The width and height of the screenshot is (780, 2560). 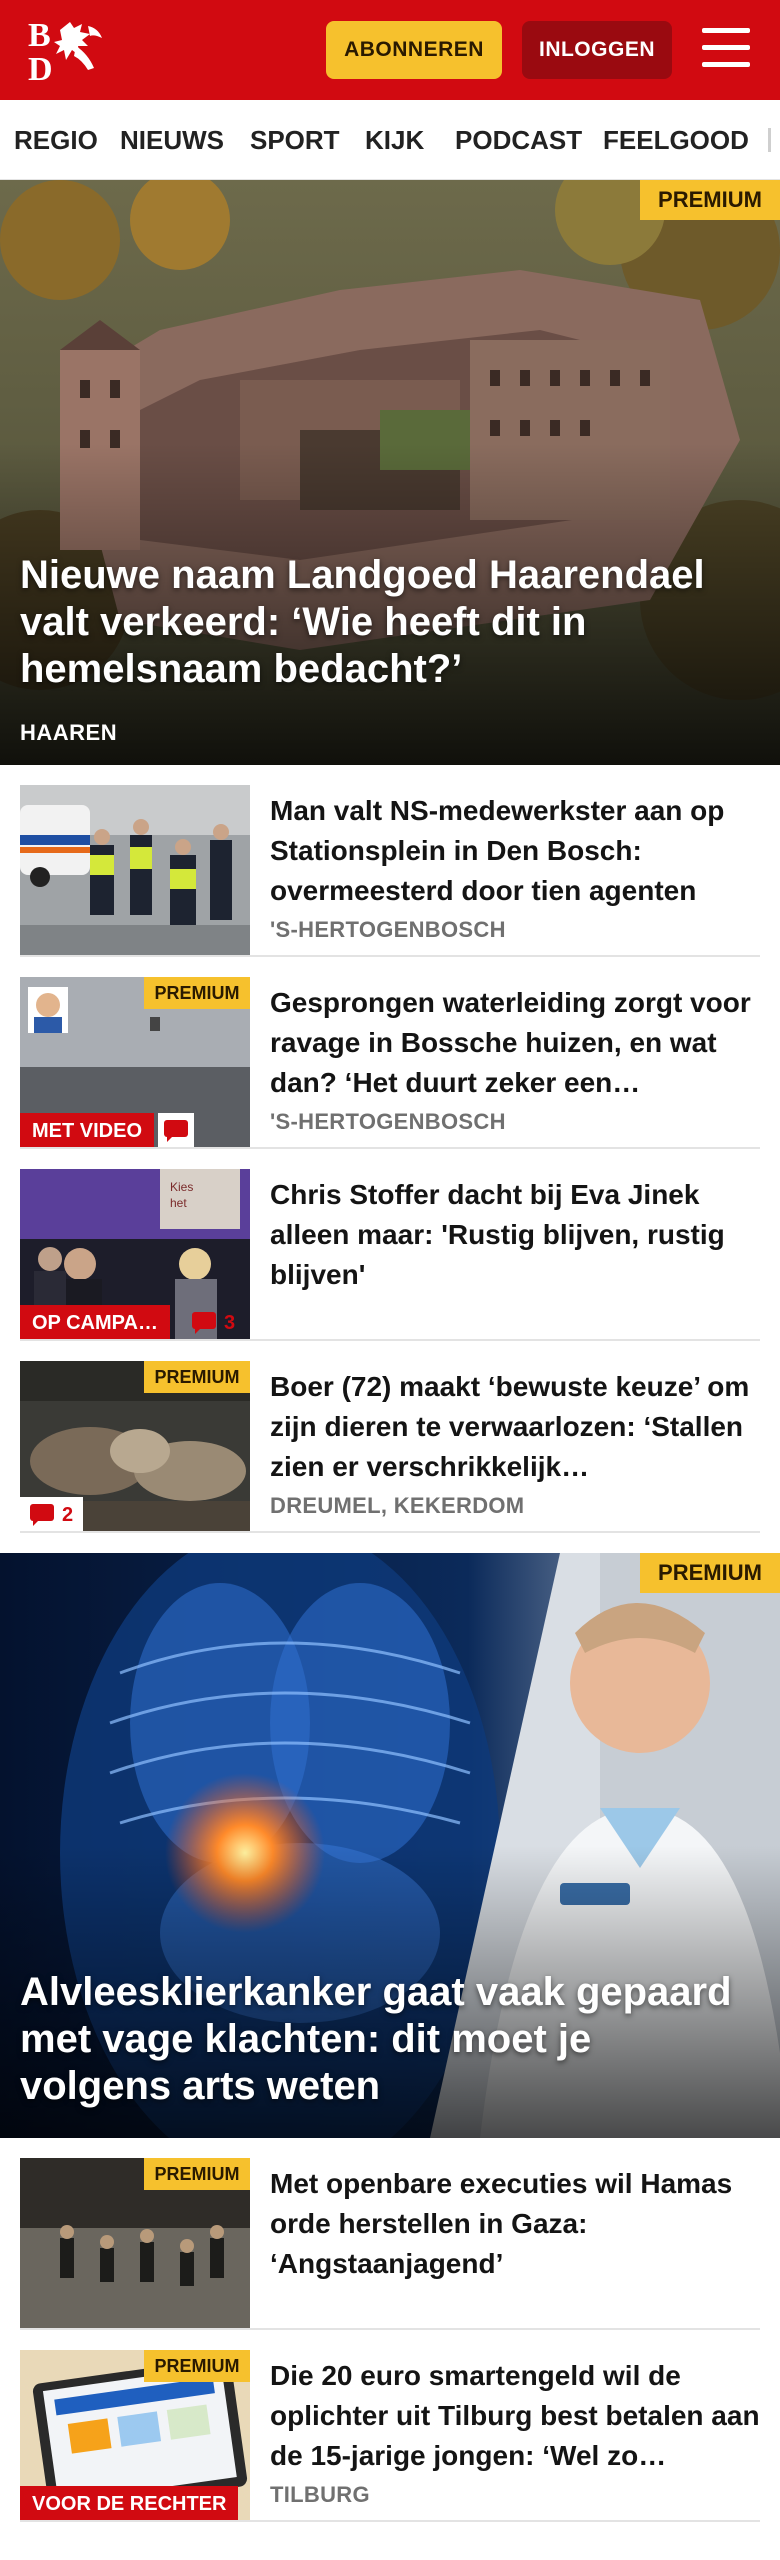 I want to click on svg-text: D, so click(x=40, y=67).